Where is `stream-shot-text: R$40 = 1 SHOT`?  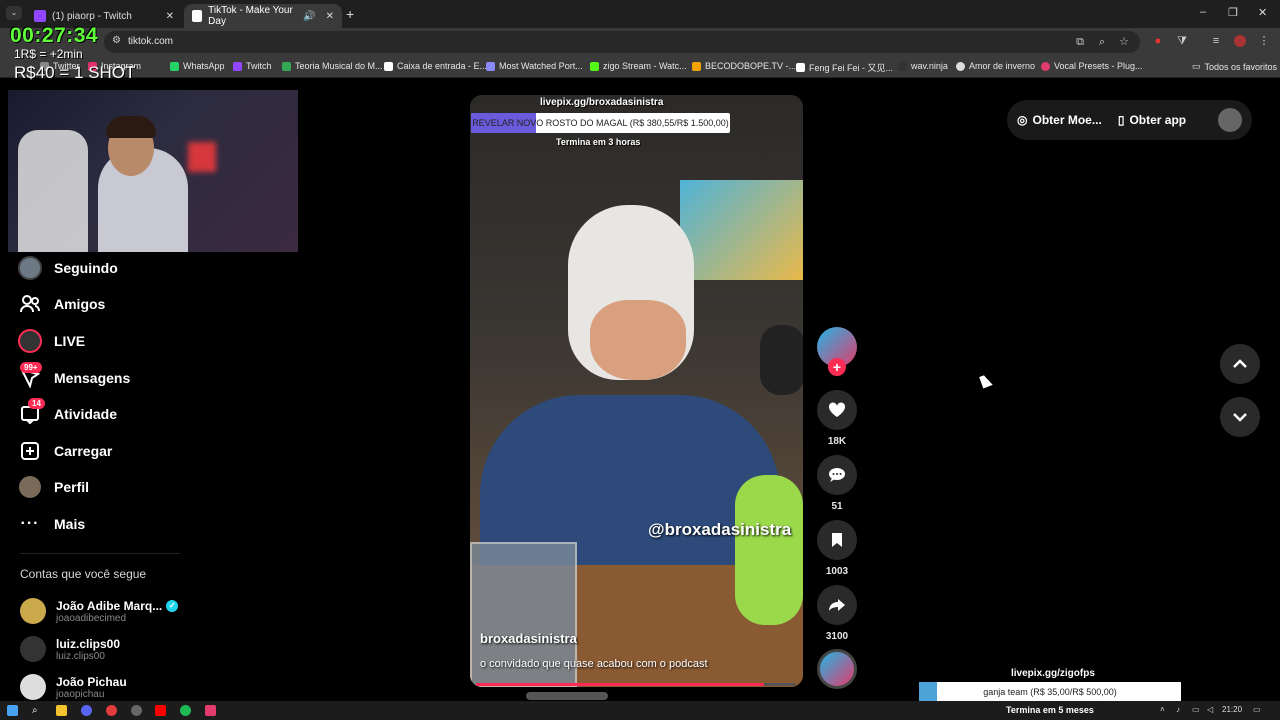
stream-shot-text: R$40 = 1 SHOT is located at coordinates (75, 72).